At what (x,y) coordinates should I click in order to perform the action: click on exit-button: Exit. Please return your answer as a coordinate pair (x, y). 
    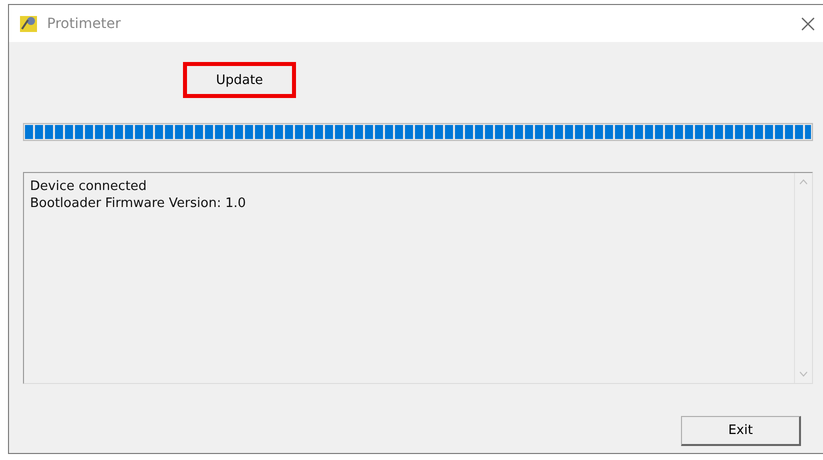
    Looking at the image, I should click on (741, 431).